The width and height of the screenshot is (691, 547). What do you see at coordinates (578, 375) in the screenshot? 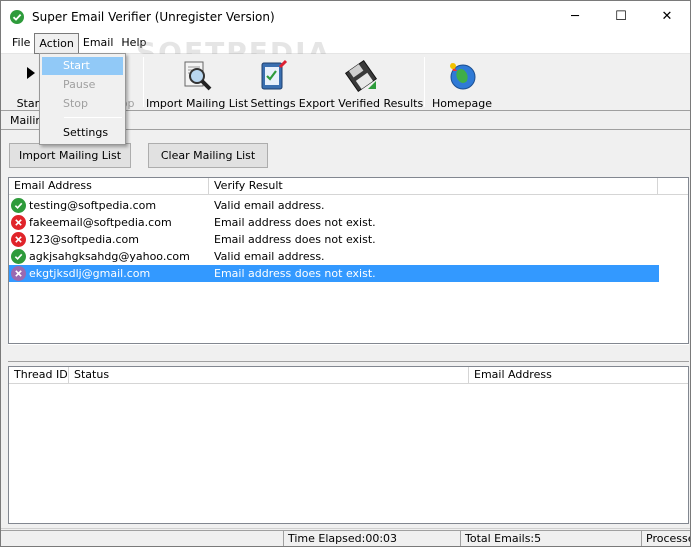
I see `column-email-address-thread: Email Address` at bounding box center [578, 375].